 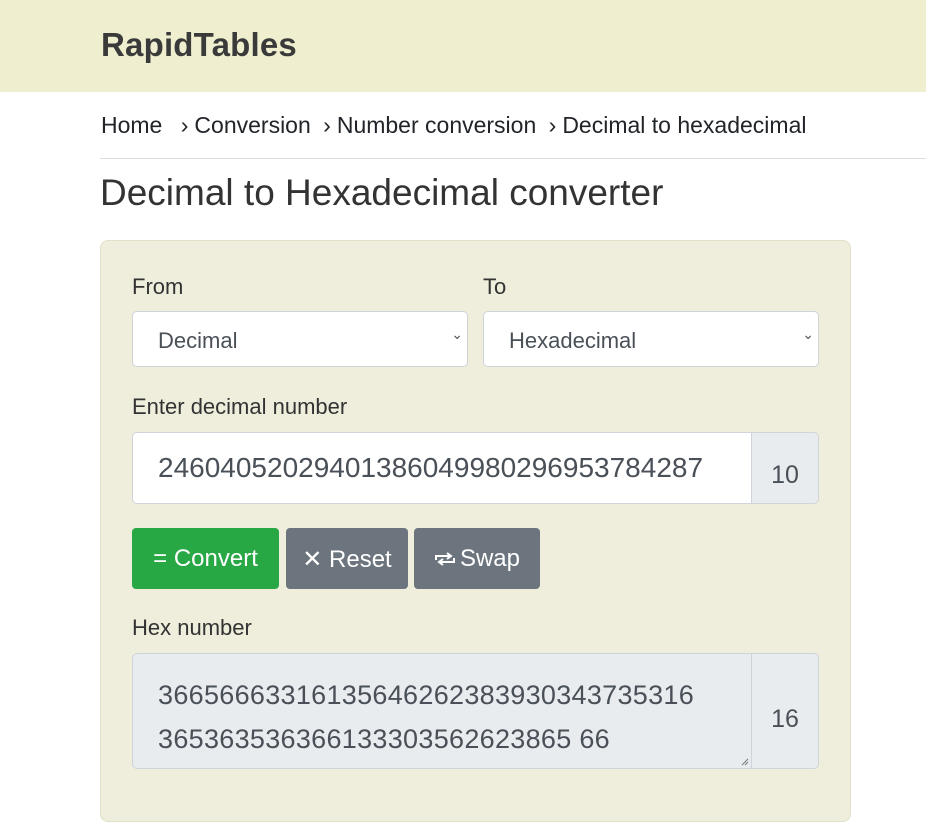 What do you see at coordinates (513, 158) in the screenshot?
I see `divider` at bounding box center [513, 158].